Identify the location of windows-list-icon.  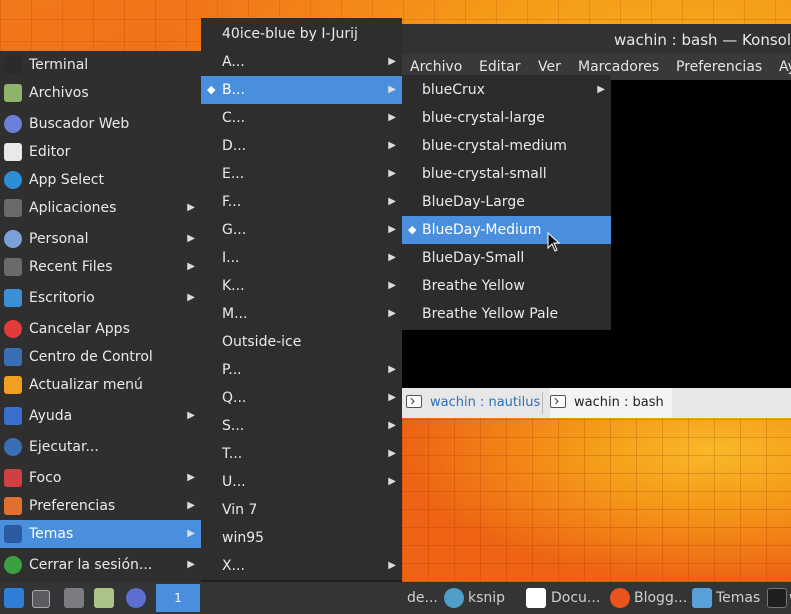
(41, 599).